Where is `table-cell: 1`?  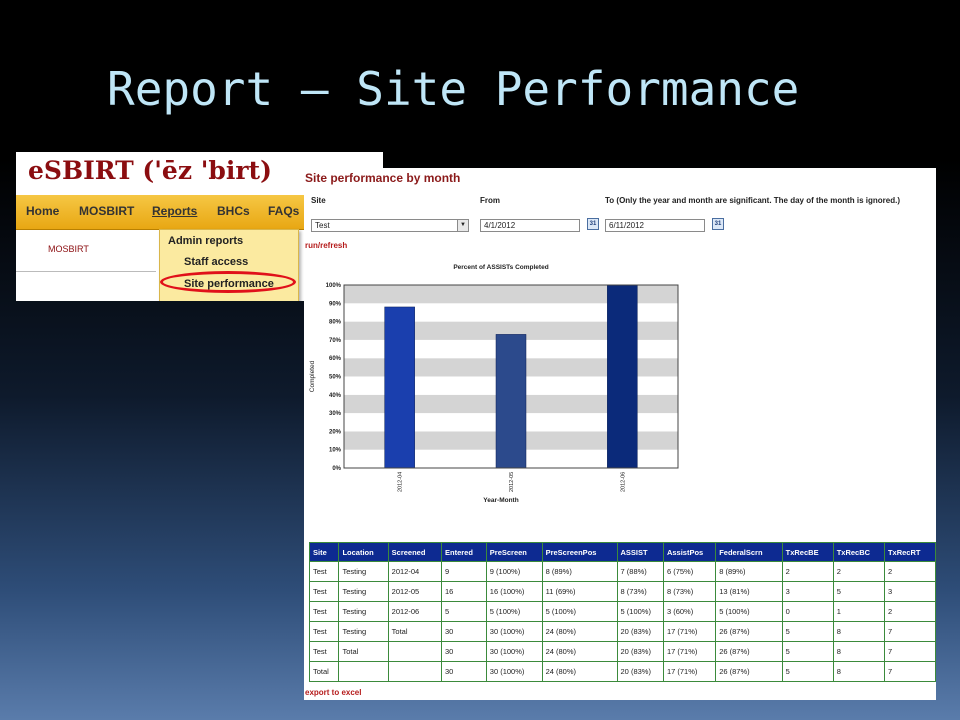
table-cell: 1 is located at coordinates (858, 611).